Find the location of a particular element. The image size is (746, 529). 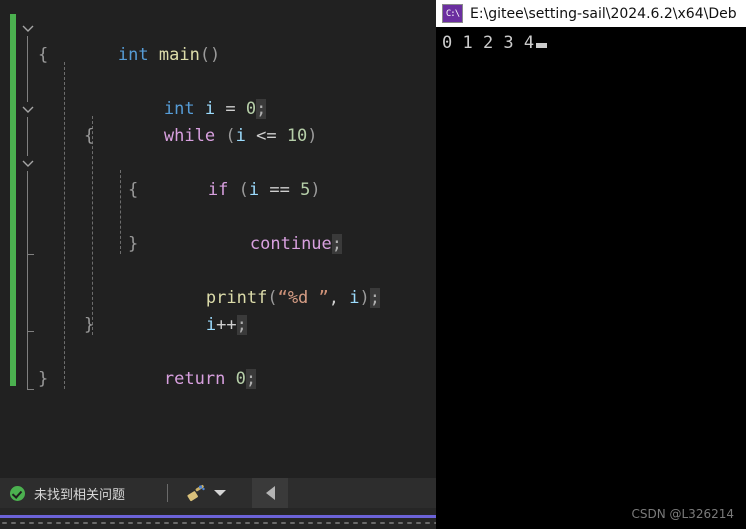

console-output-text: 0 1 2 3 4 is located at coordinates (488, 43).